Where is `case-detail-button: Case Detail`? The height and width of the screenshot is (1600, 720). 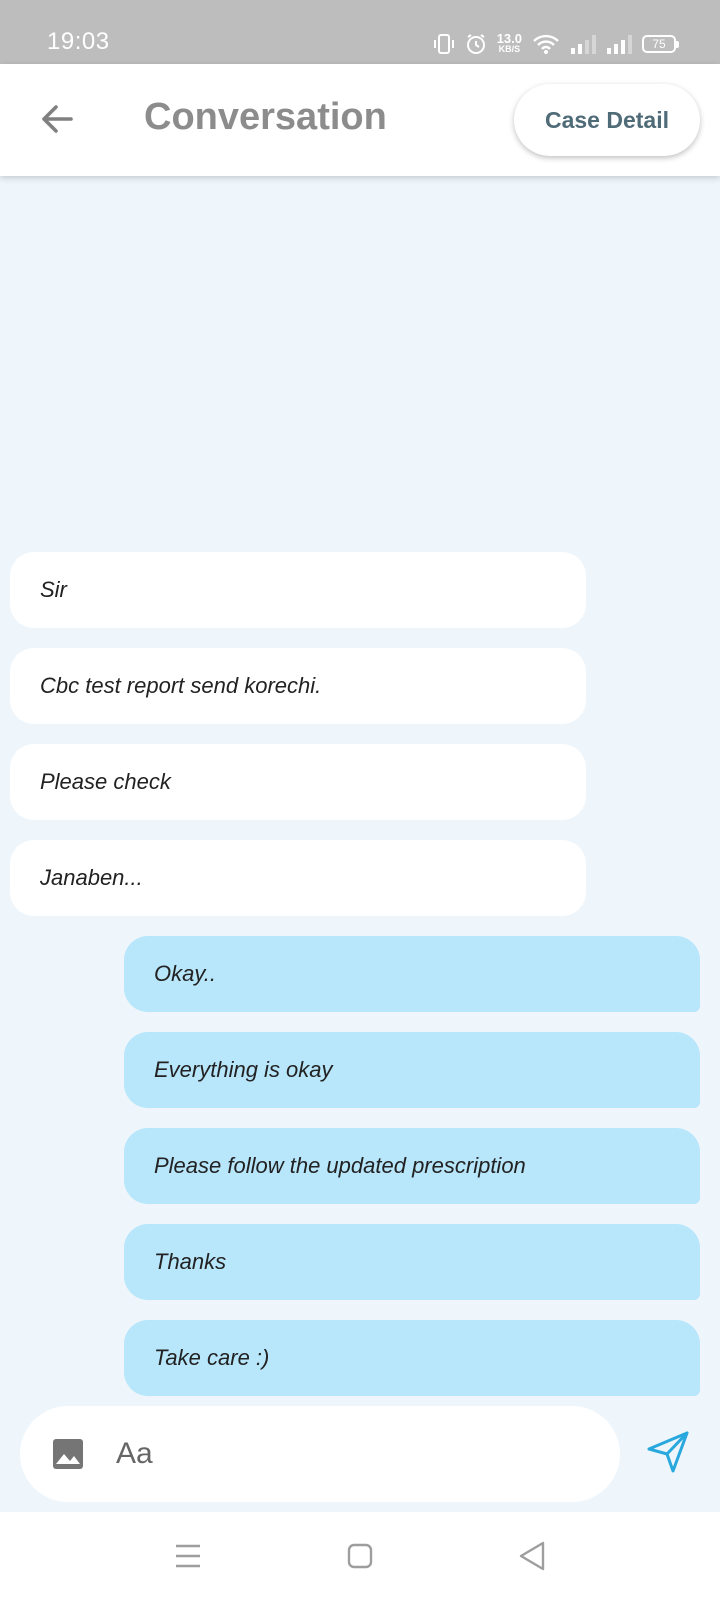 case-detail-button: Case Detail is located at coordinates (607, 120).